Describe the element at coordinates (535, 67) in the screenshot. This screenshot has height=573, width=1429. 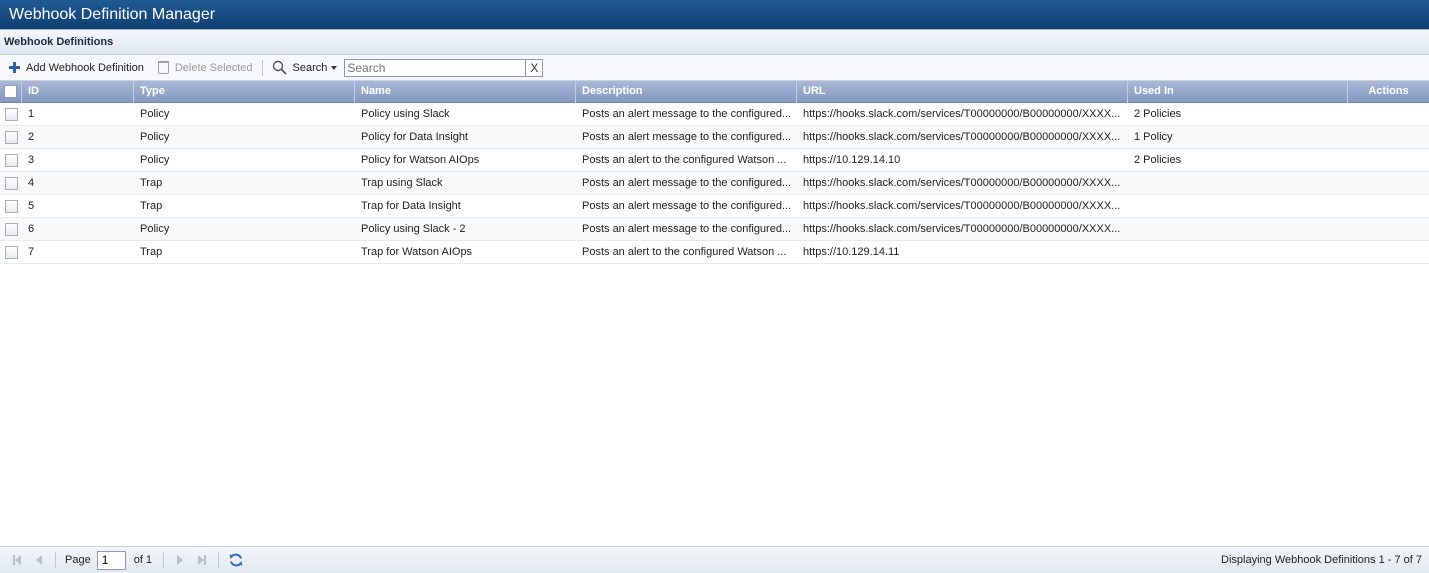
I see `clear-search-button: X` at that location.